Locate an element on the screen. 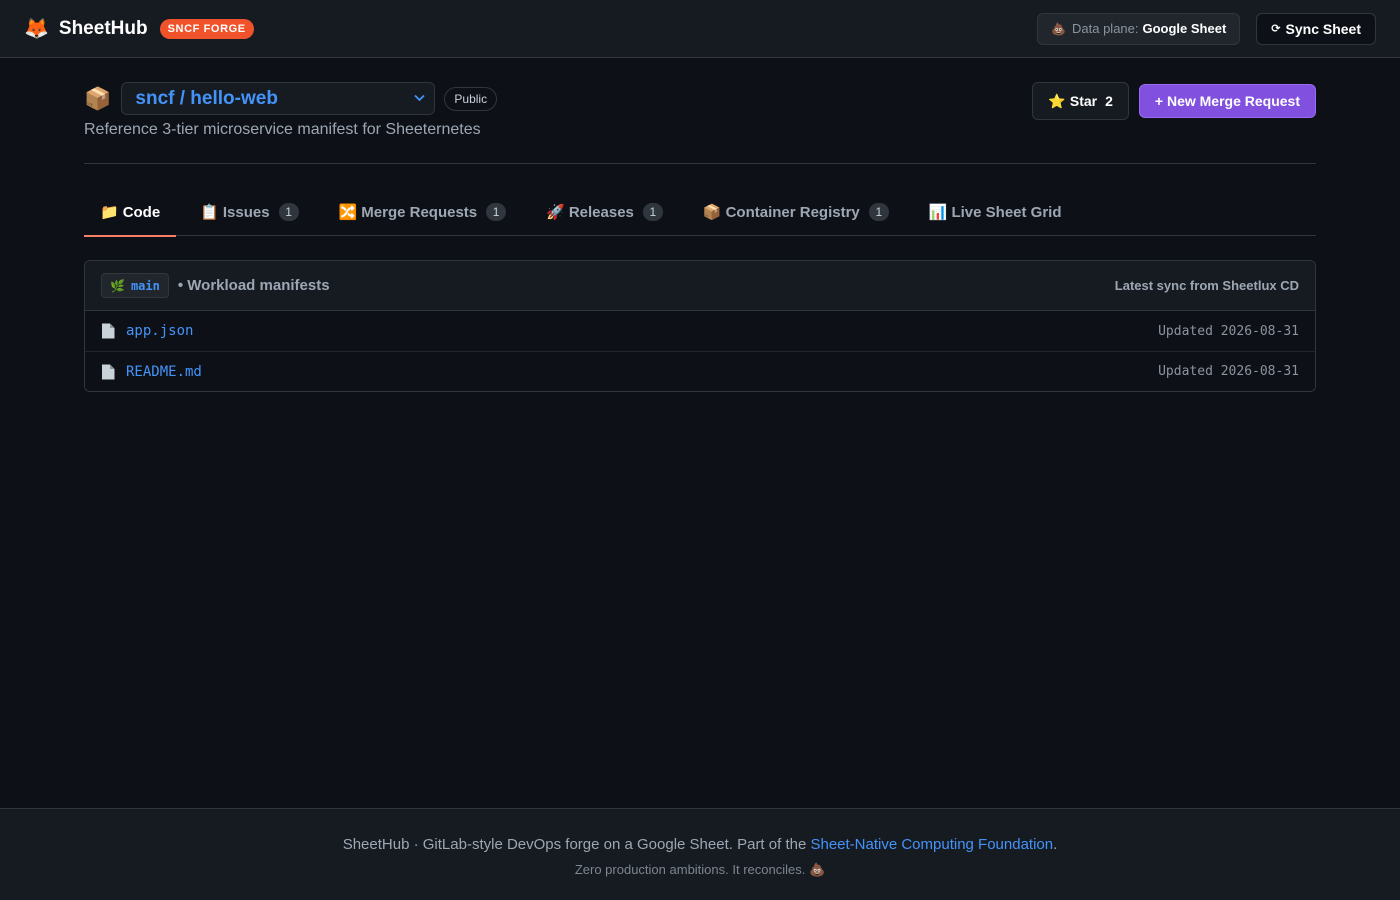  shuffle-icon: 🔀 is located at coordinates (348, 212).